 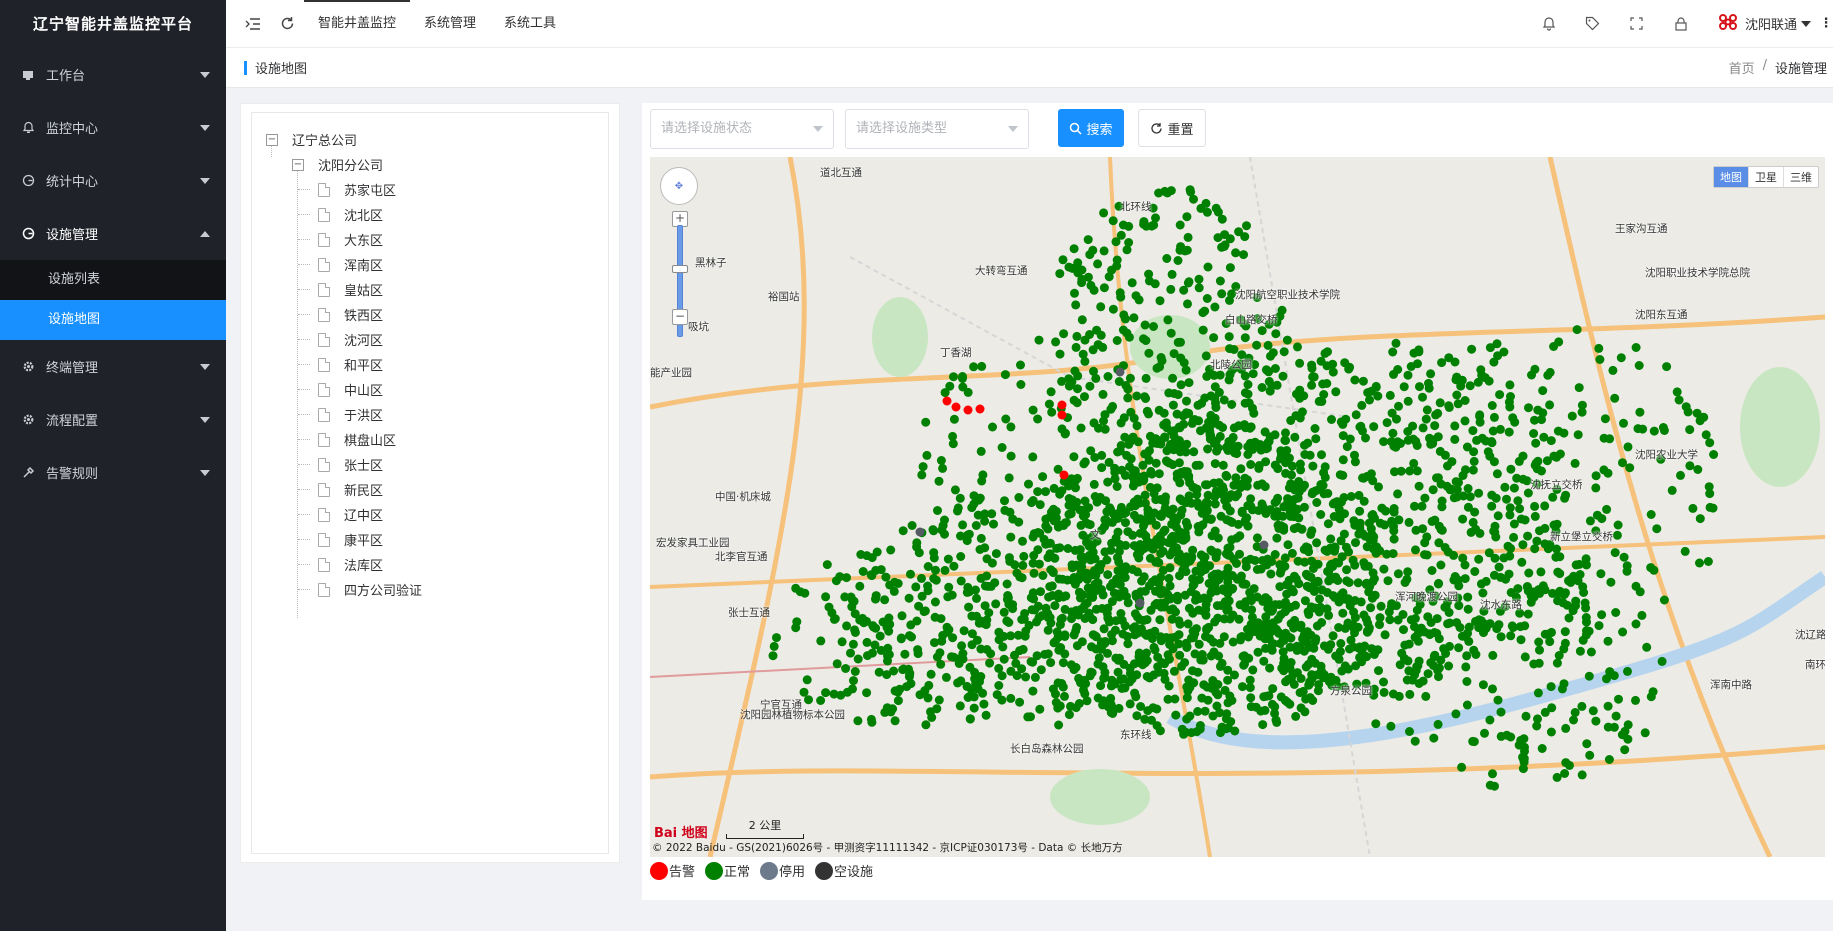 I want to click on sidebar-item-facility-map: 设施地图, so click(x=113, y=320).